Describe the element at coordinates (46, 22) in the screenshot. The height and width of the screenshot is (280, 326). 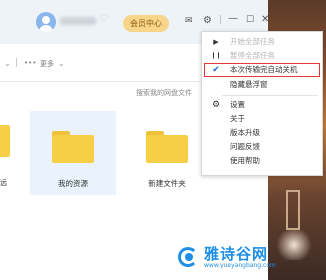
I see `avatar` at that location.